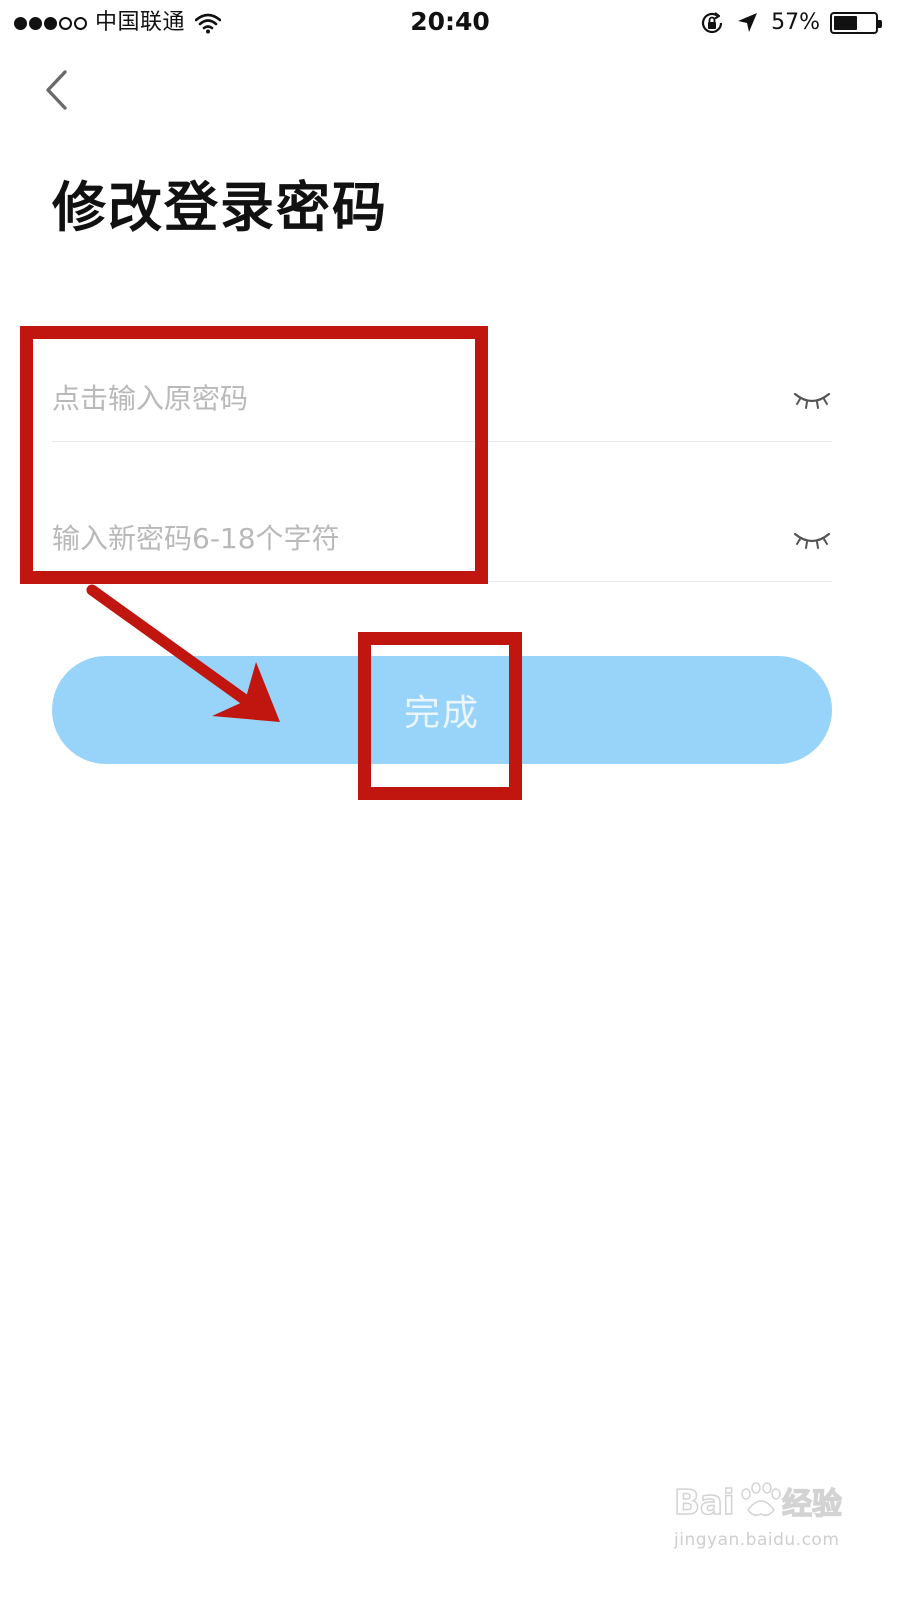 Image resolution: width=900 pixels, height=1600 pixels. I want to click on svg-text: Bai, so click(704, 1503).